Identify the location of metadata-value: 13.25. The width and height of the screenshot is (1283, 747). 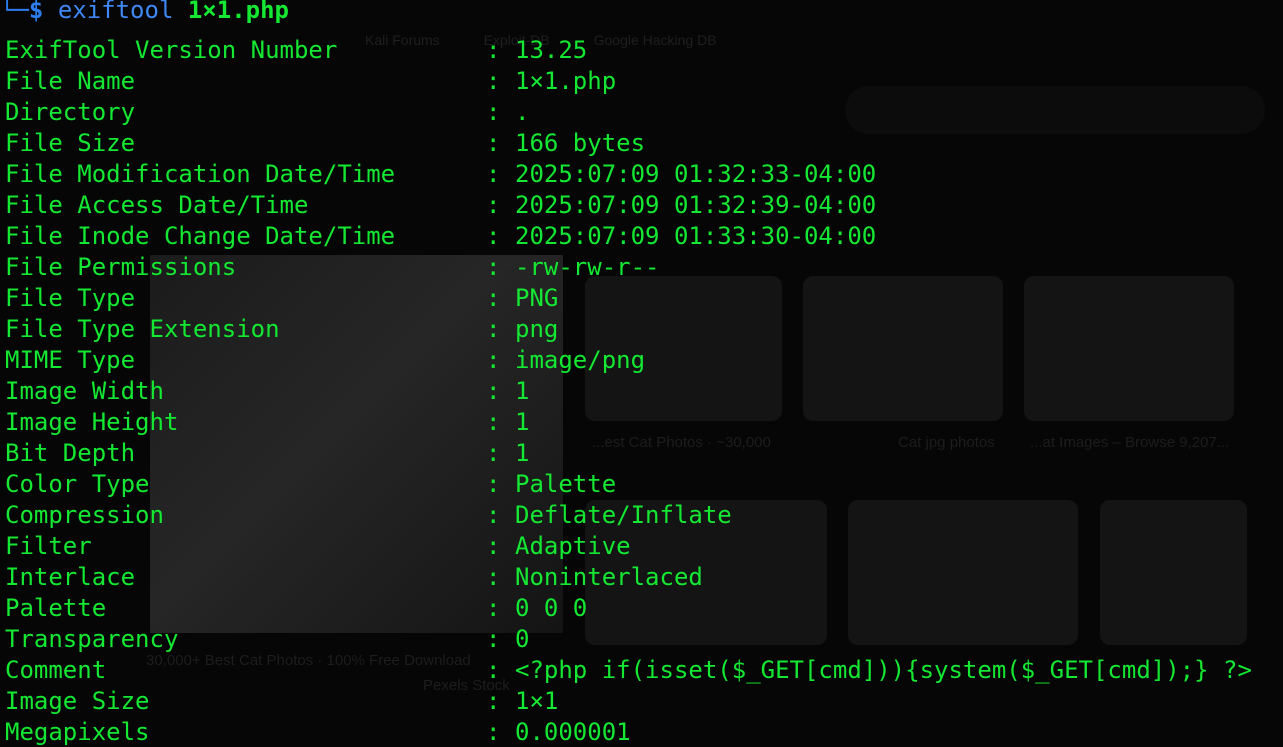
(551, 50).